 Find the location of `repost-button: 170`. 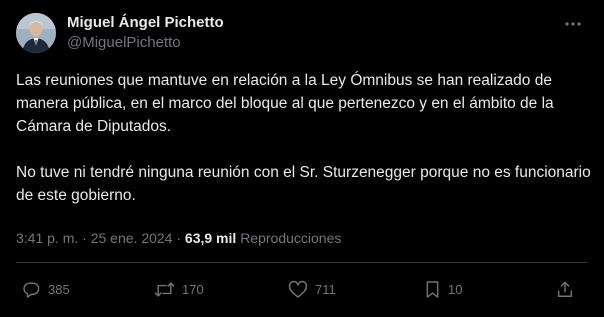

repost-button: 170 is located at coordinates (179, 289).